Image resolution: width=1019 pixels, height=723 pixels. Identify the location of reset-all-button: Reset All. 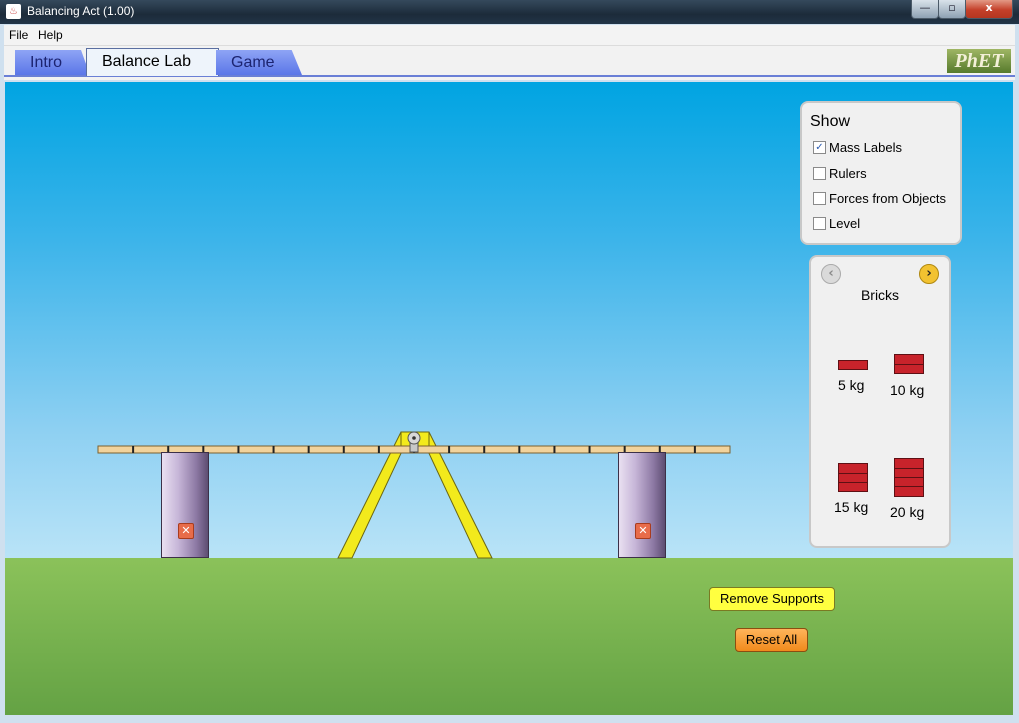
(771, 640).